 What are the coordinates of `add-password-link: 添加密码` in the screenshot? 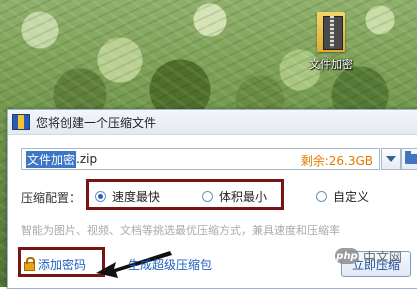 It's located at (55, 264).